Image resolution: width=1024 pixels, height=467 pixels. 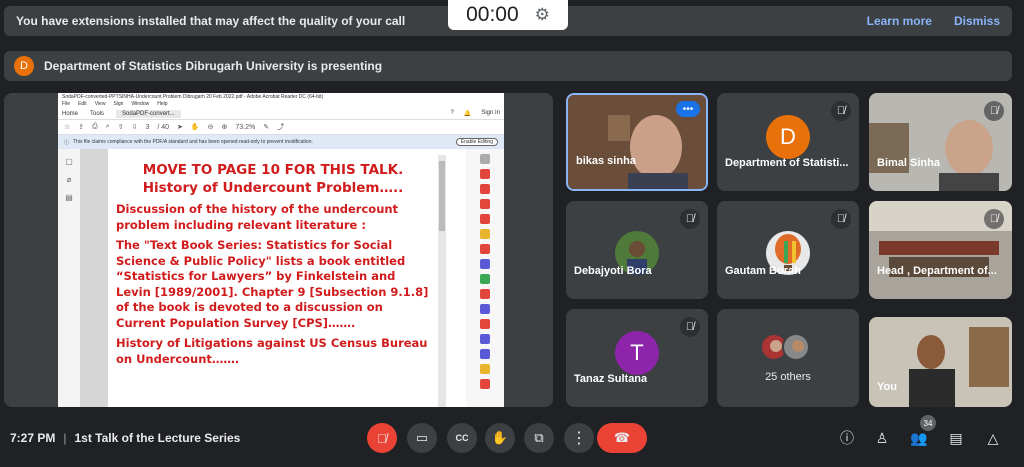 I want to click on zoom-in-icon: ⊕, so click(x=224, y=127).